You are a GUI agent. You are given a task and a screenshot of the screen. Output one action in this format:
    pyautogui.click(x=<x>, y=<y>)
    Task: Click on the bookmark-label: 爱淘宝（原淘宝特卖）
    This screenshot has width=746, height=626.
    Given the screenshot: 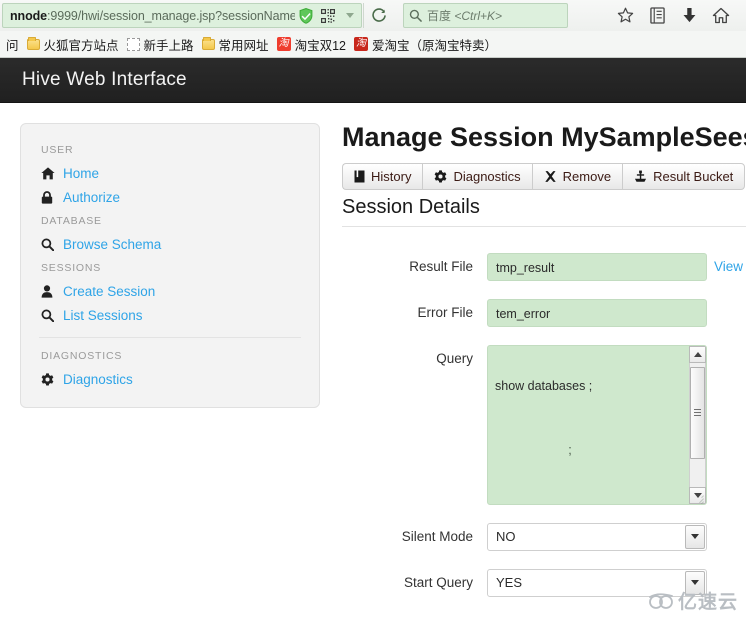 What is the action you would take?
    pyautogui.click(x=434, y=45)
    